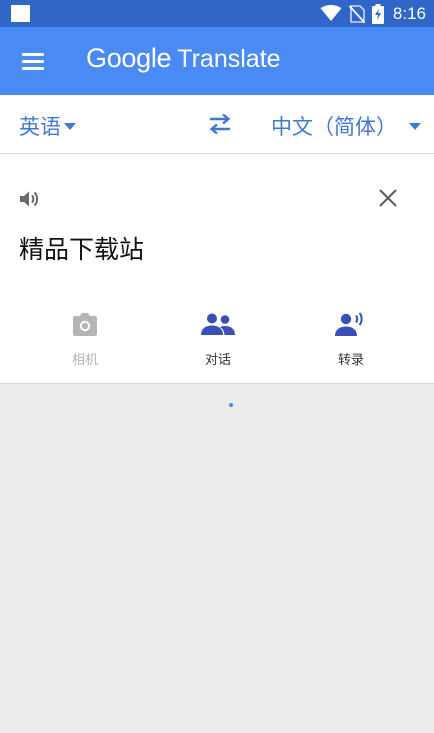 Image resolution: width=434 pixels, height=733 pixels. What do you see at coordinates (331, 13) in the screenshot?
I see `wifi-icon` at bounding box center [331, 13].